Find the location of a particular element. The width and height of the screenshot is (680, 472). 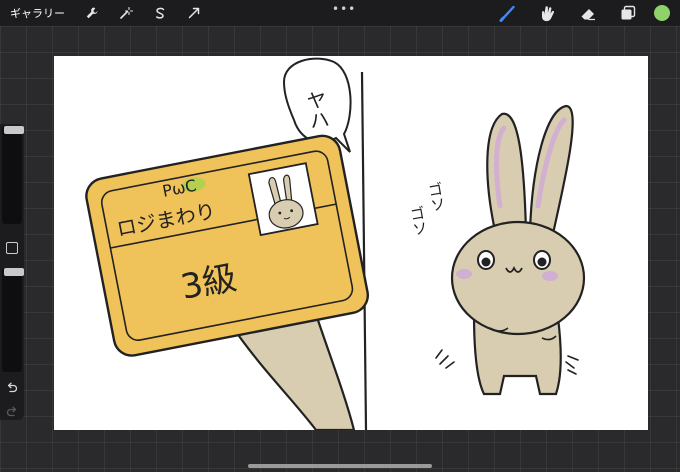

brush-size-thumb is located at coordinates (14, 130).